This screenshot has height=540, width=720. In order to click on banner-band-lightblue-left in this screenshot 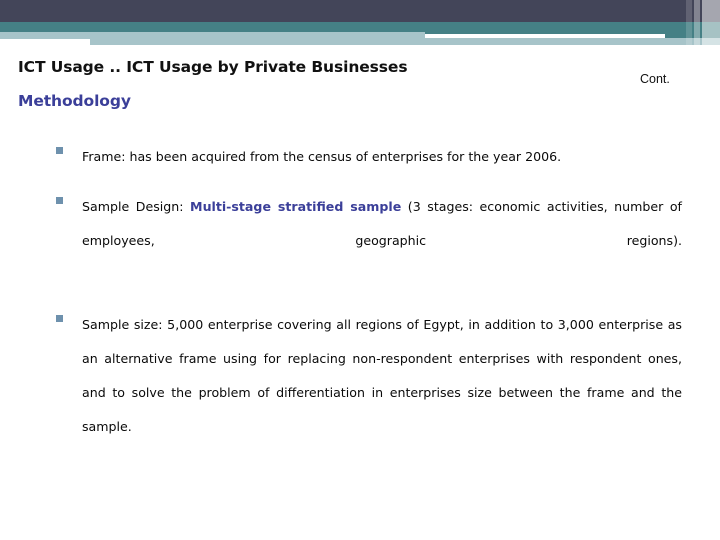, I will do `click(212, 35)`.